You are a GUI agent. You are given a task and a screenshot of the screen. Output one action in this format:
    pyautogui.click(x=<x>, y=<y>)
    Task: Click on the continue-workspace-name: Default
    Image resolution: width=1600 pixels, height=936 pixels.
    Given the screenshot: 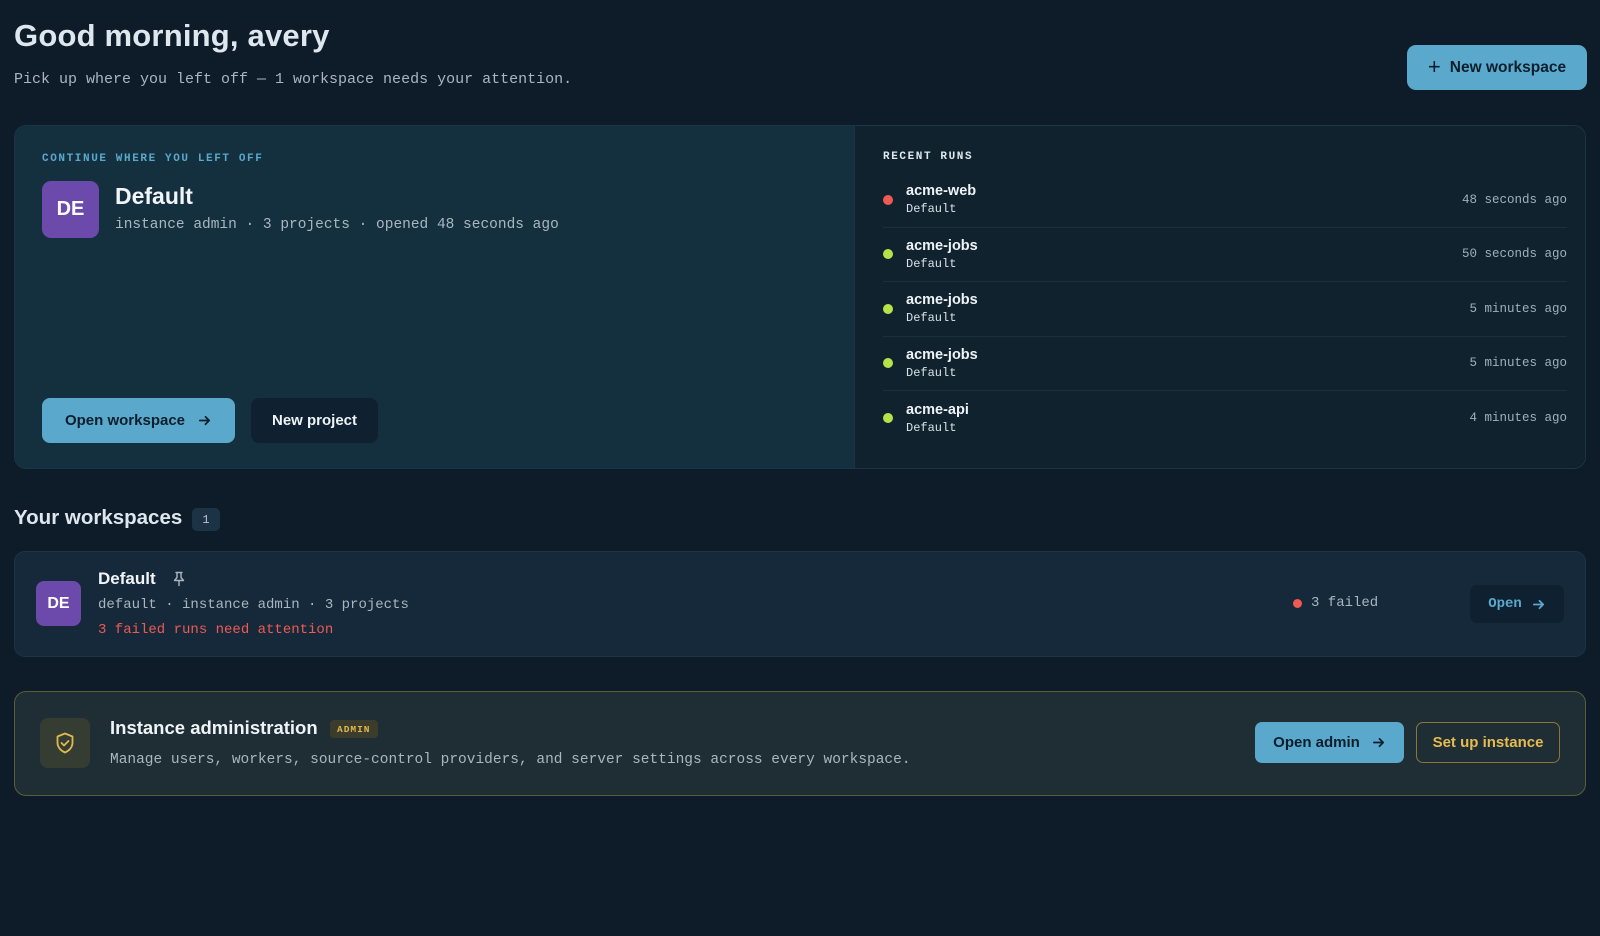 What is the action you would take?
    pyautogui.click(x=154, y=196)
    